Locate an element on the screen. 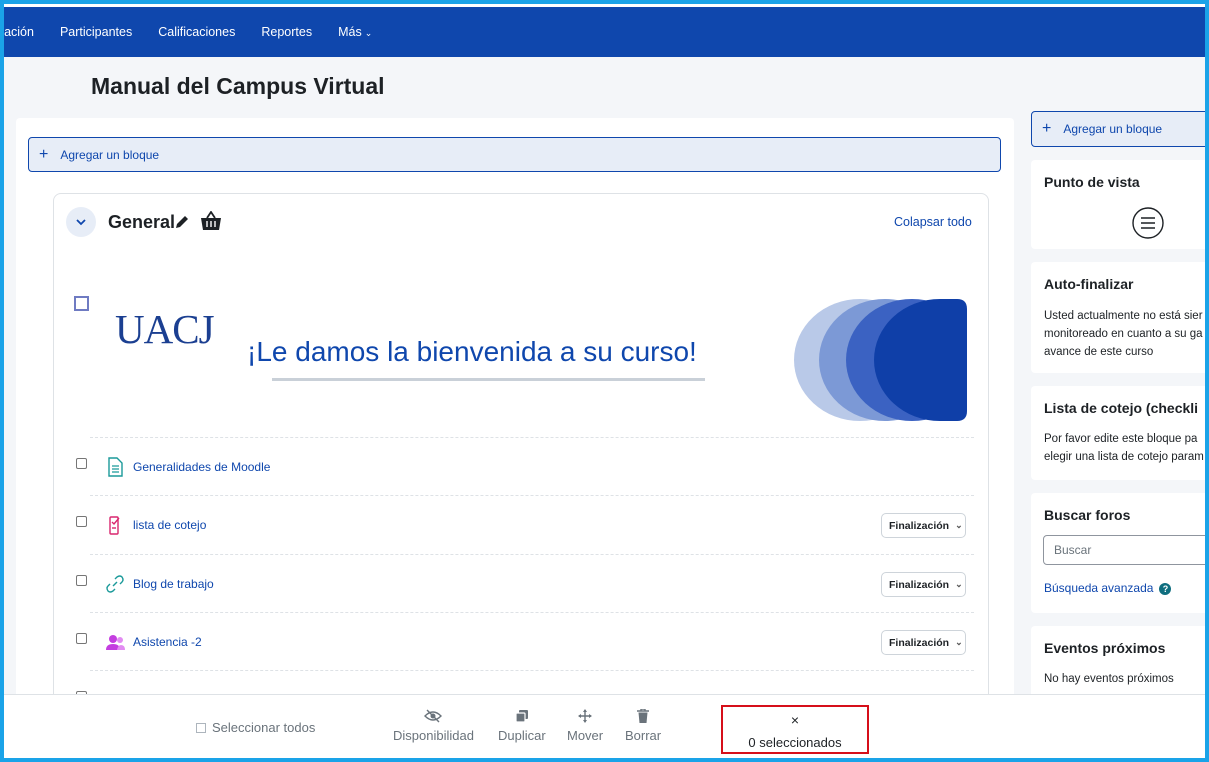 The width and height of the screenshot is (1209, 762). block-punto-de-vista: Punto de vista is located at coordinates (1120, 204).